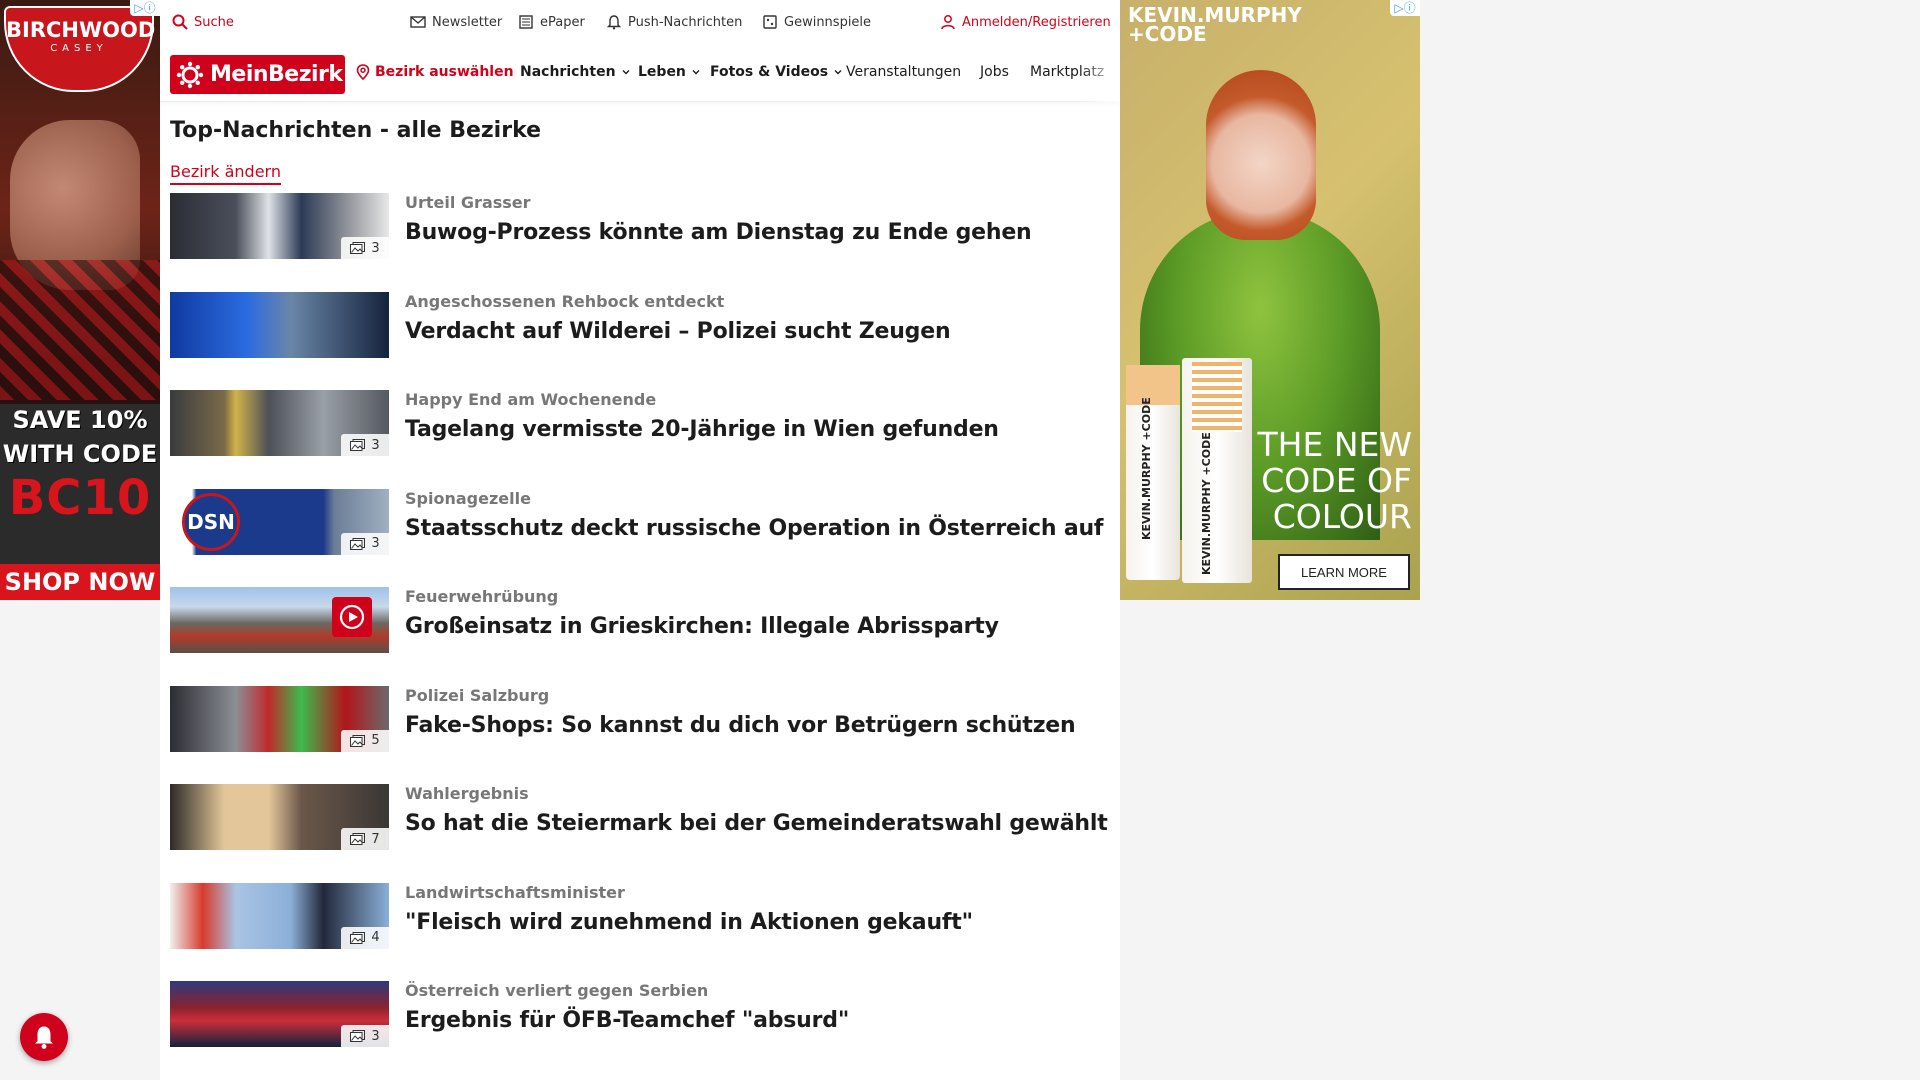 Image resolution: width=1920 pixels, height=1080 pixels. What do you see at coordinates (1206, 503) in the screenshot?
I see `product-label: KEVIN.MURPHY +CODE` at bounding box center [1206, 503].